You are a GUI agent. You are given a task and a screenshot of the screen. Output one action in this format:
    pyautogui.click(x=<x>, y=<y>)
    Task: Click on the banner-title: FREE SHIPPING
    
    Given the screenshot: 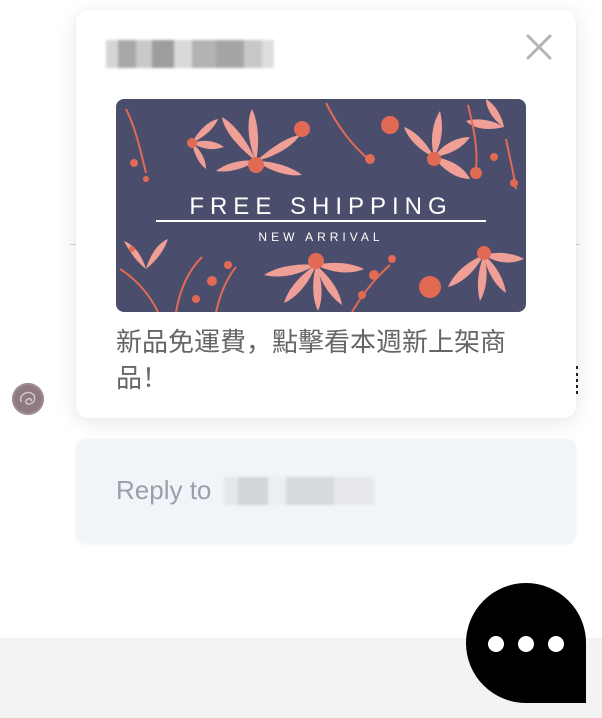 What is the action you would take?
    pyautogui.click(x=321, y=206)
    